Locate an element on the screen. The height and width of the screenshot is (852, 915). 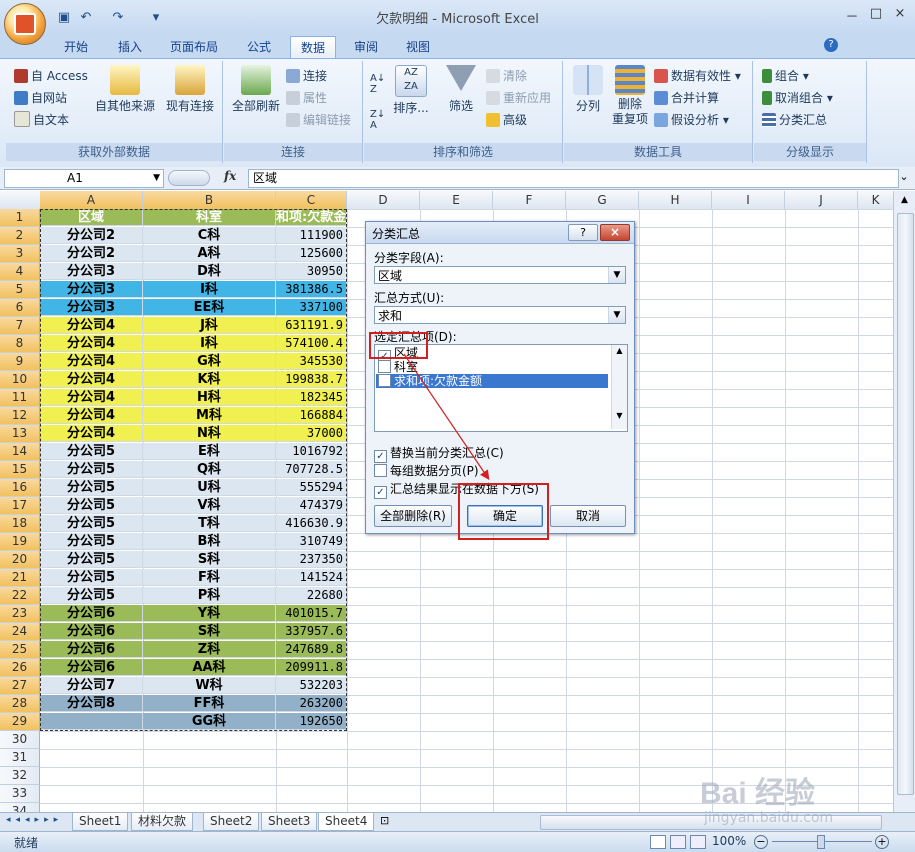
zoom-slider-thumb is located at coordinates (821, 842).